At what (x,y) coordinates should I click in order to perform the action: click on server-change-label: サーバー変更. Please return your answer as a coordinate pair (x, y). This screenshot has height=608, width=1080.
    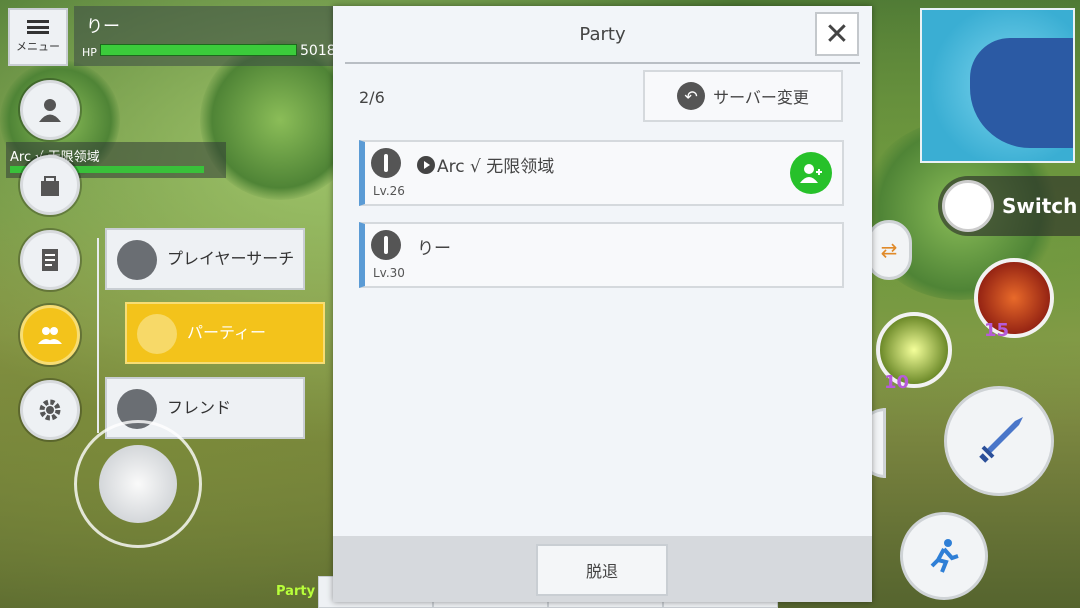
    Looking at the image, I should click on (761, 97).